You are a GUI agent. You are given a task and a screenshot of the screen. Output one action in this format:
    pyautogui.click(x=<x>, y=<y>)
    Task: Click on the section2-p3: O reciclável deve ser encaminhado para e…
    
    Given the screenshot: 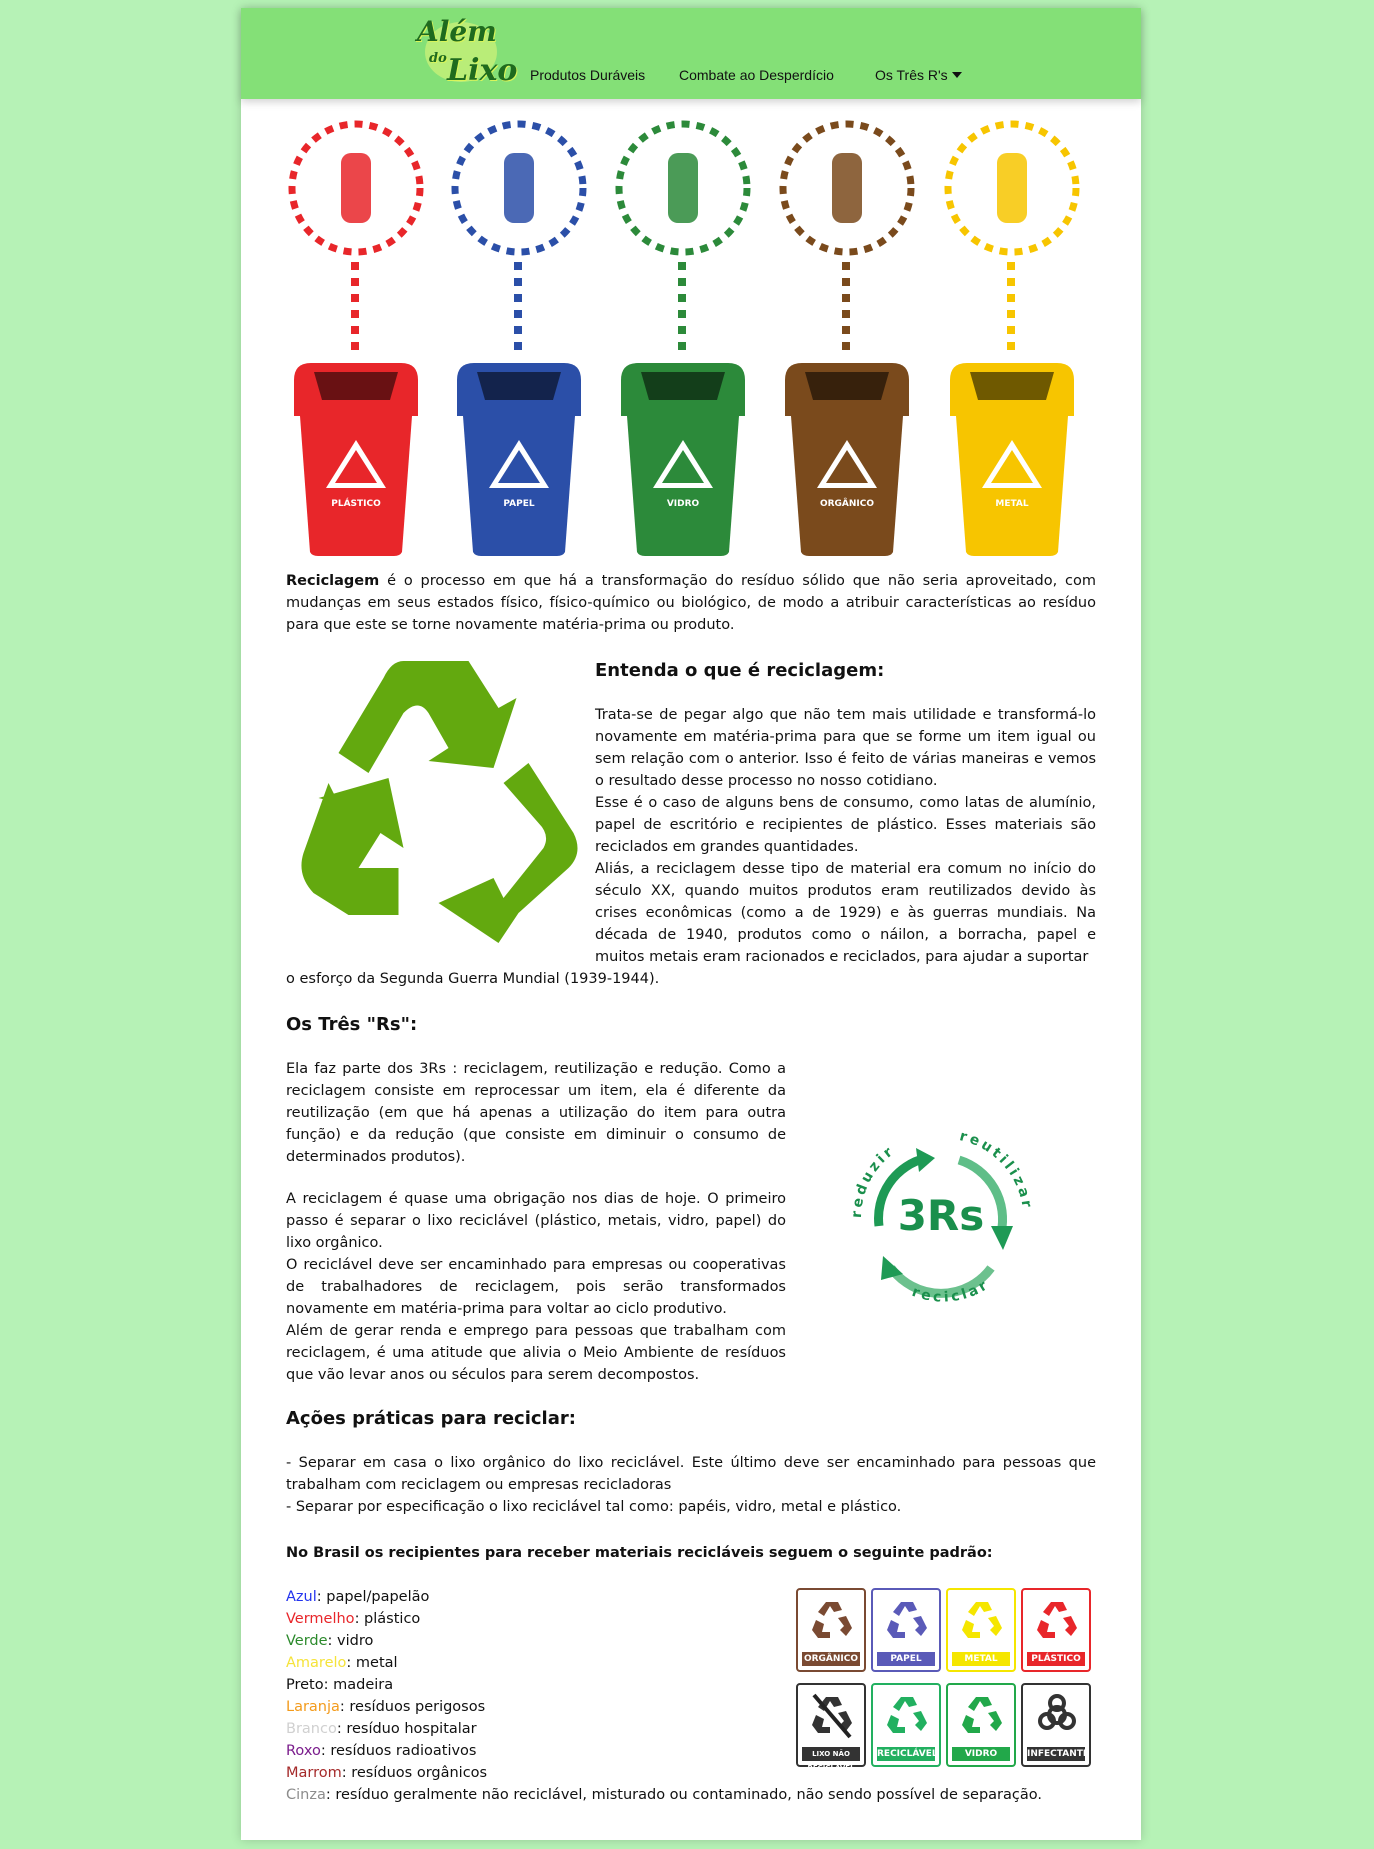 What is the action you would take?
    pyautogui.click(x=536, y=1287)
    